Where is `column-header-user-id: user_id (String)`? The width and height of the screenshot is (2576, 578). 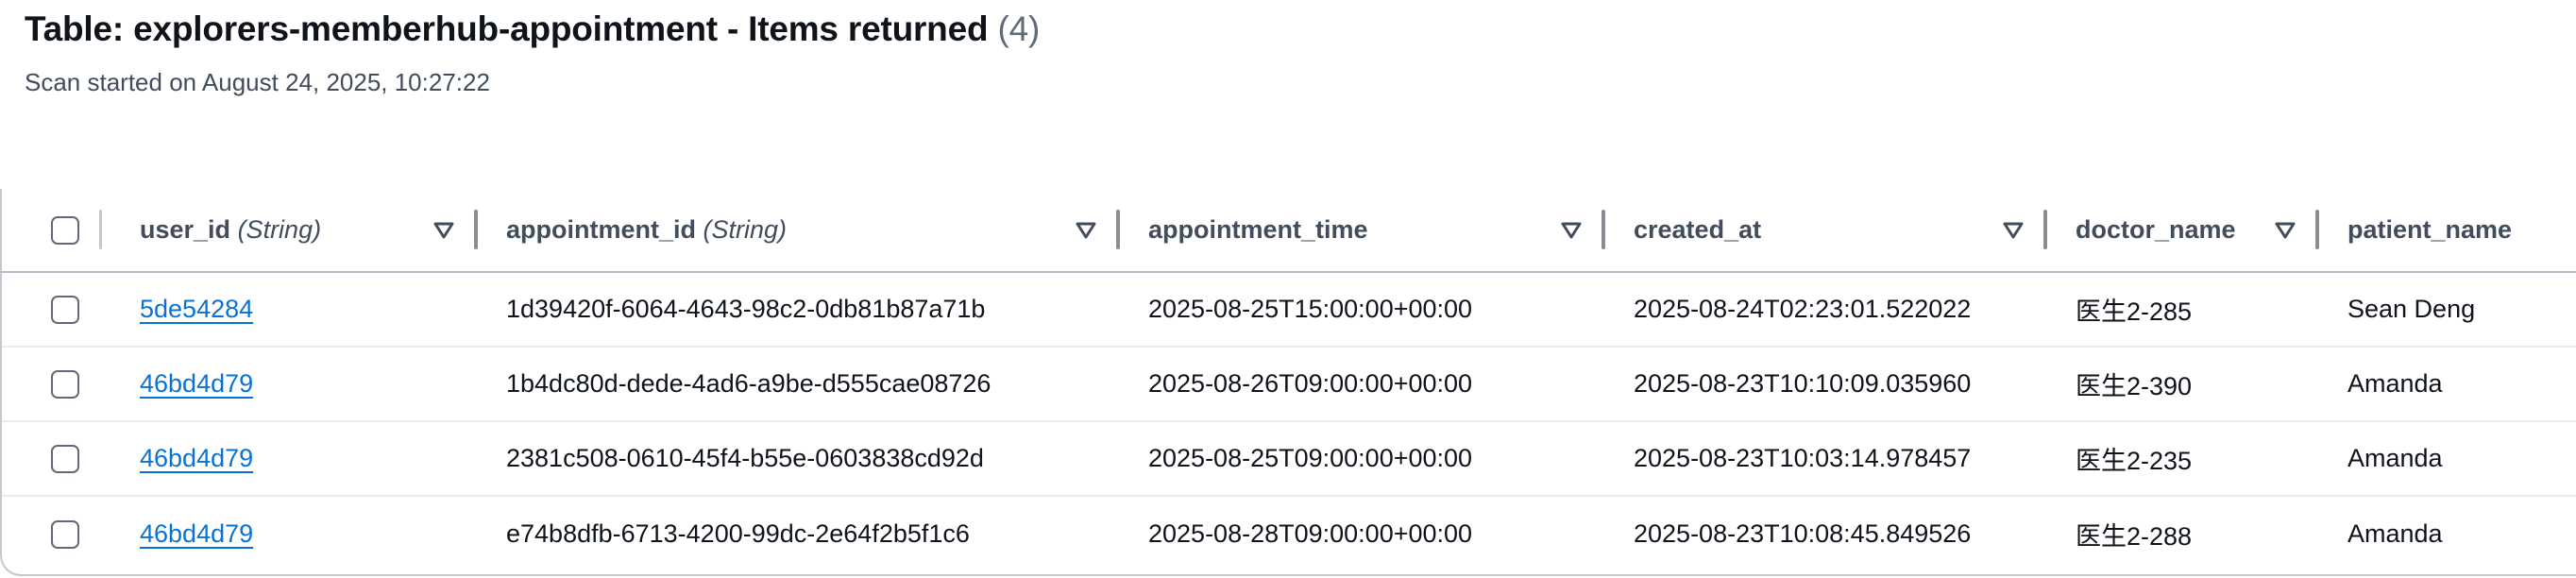
column-header-user-id: user_id (String) is located at coordinates (294, 231).